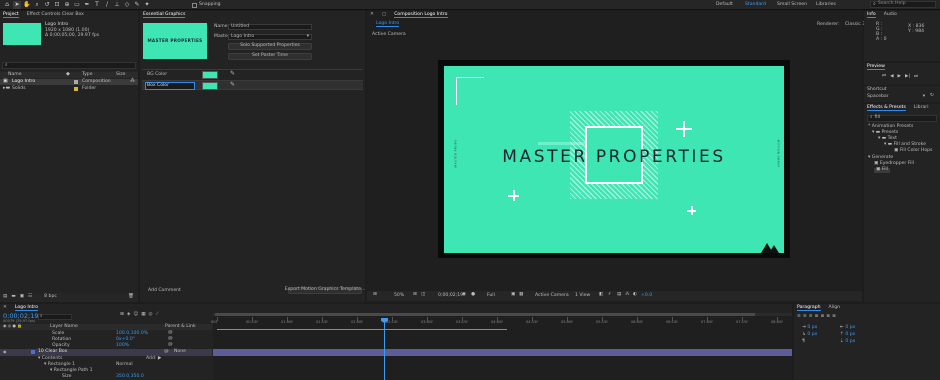  What do you see at coordinates (817, 317) in the screenshot?
I see `justify-left-icon: ≣` at bounding box center [817, 317].